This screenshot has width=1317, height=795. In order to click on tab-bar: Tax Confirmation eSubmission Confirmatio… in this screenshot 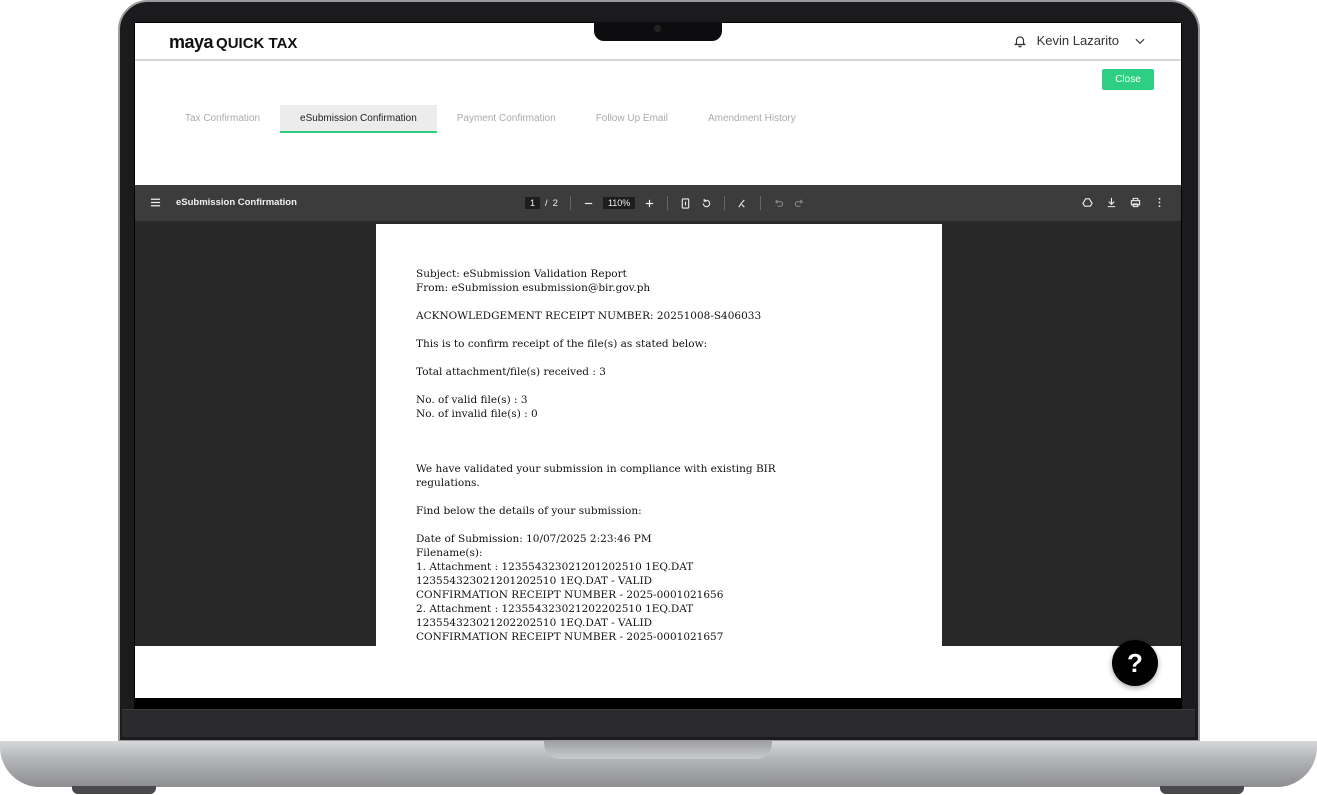, I will do `click(490, 119)`.